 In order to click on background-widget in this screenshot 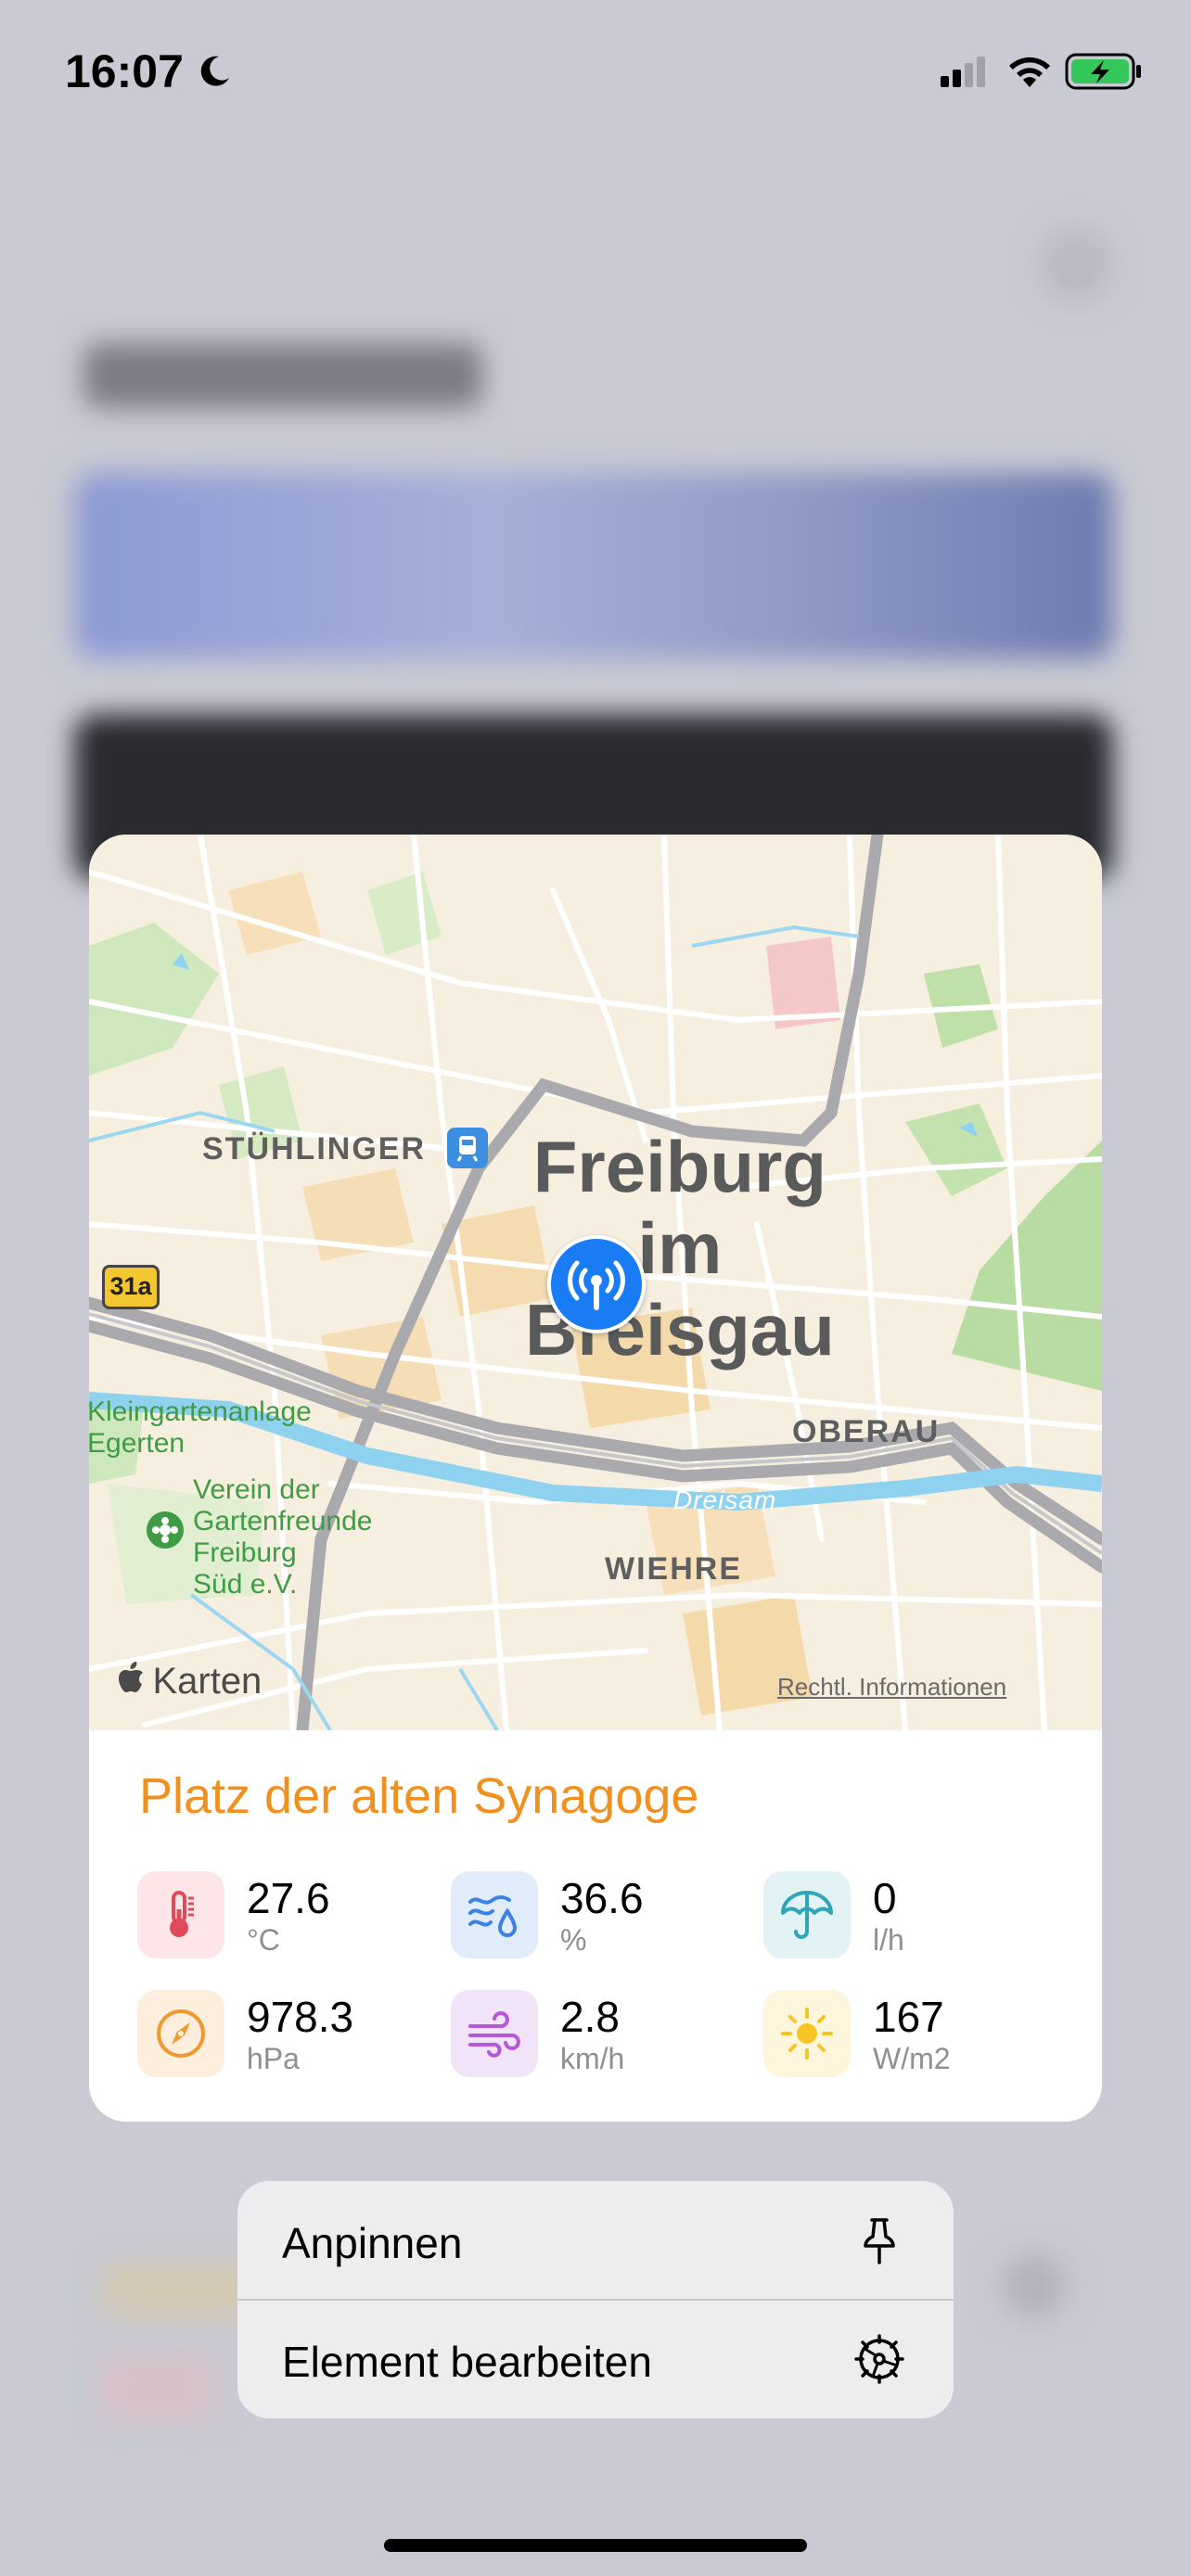, I will do `click(593, 565)`.